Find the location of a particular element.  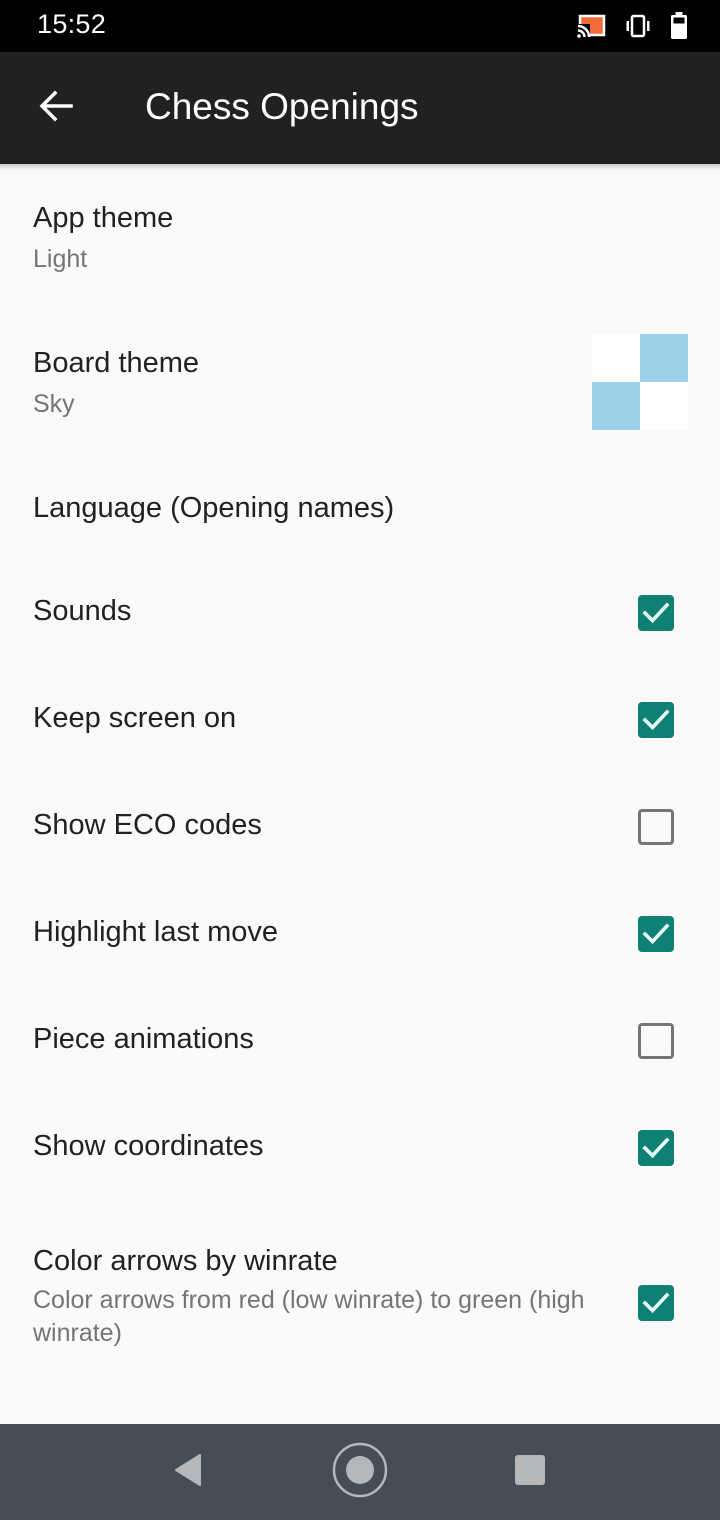

pref-language: Language (Opening names) is located at coordinates (360, 514).